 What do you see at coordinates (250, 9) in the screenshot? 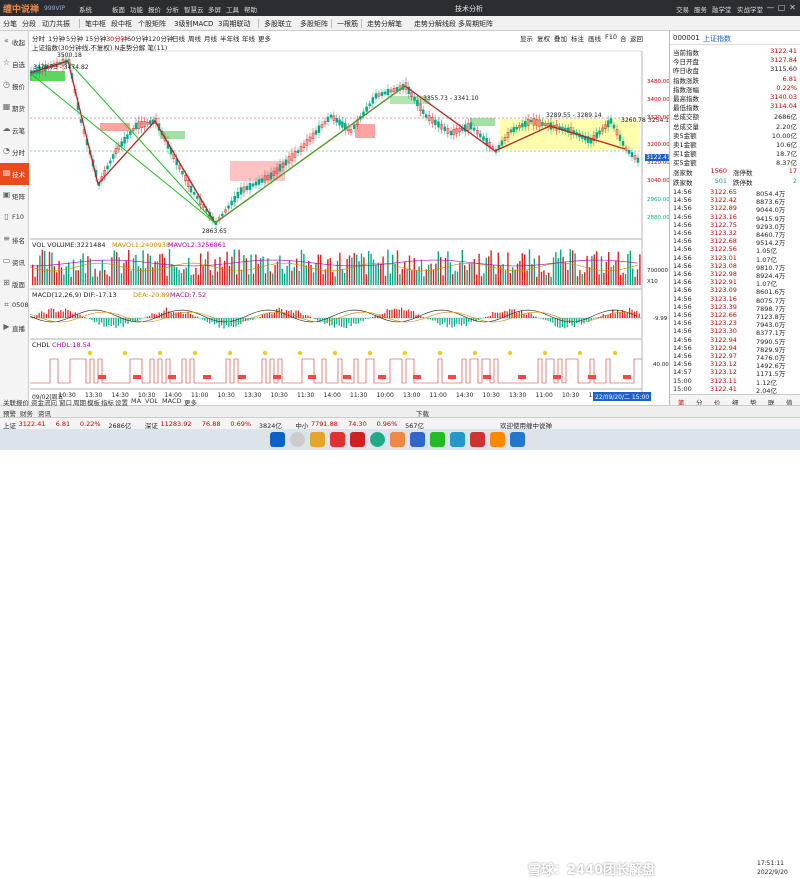
I see `menu-help: 帮助` at bounding box center [250, 9].